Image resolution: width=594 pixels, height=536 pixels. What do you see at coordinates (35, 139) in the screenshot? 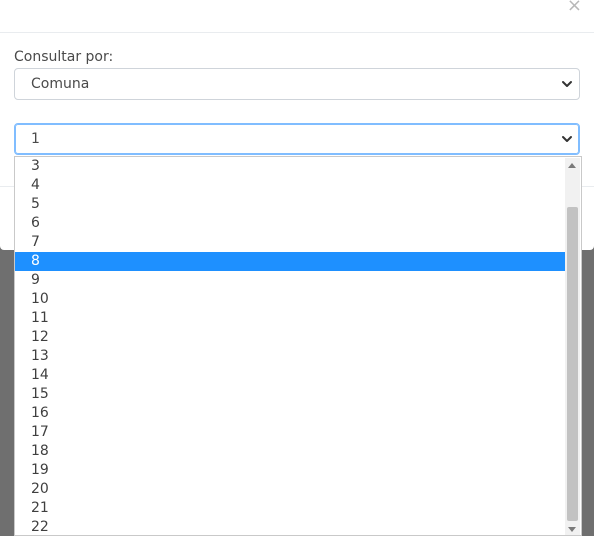
I see `comuna-number-selected-value: 1` at bounding box center [35, 139].